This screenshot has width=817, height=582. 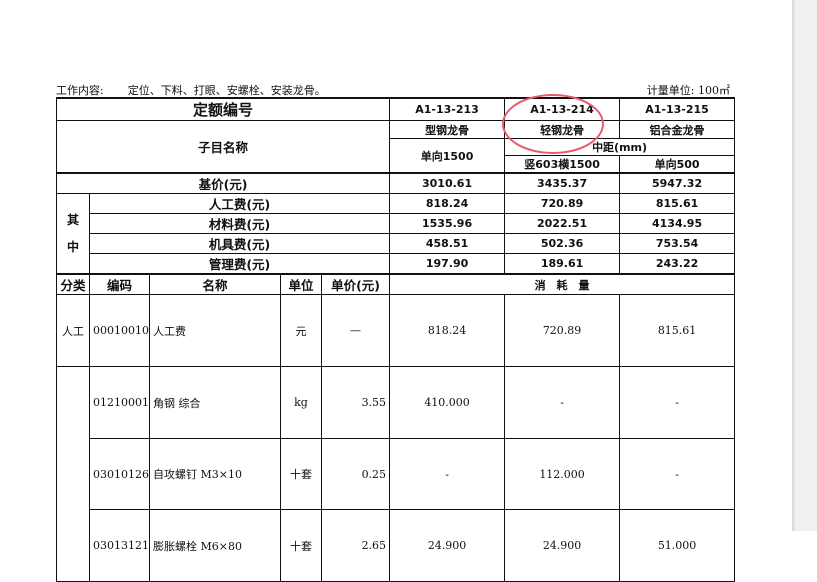 I want to click on quota-code: A1-13-214, so click(x=562, y=109).